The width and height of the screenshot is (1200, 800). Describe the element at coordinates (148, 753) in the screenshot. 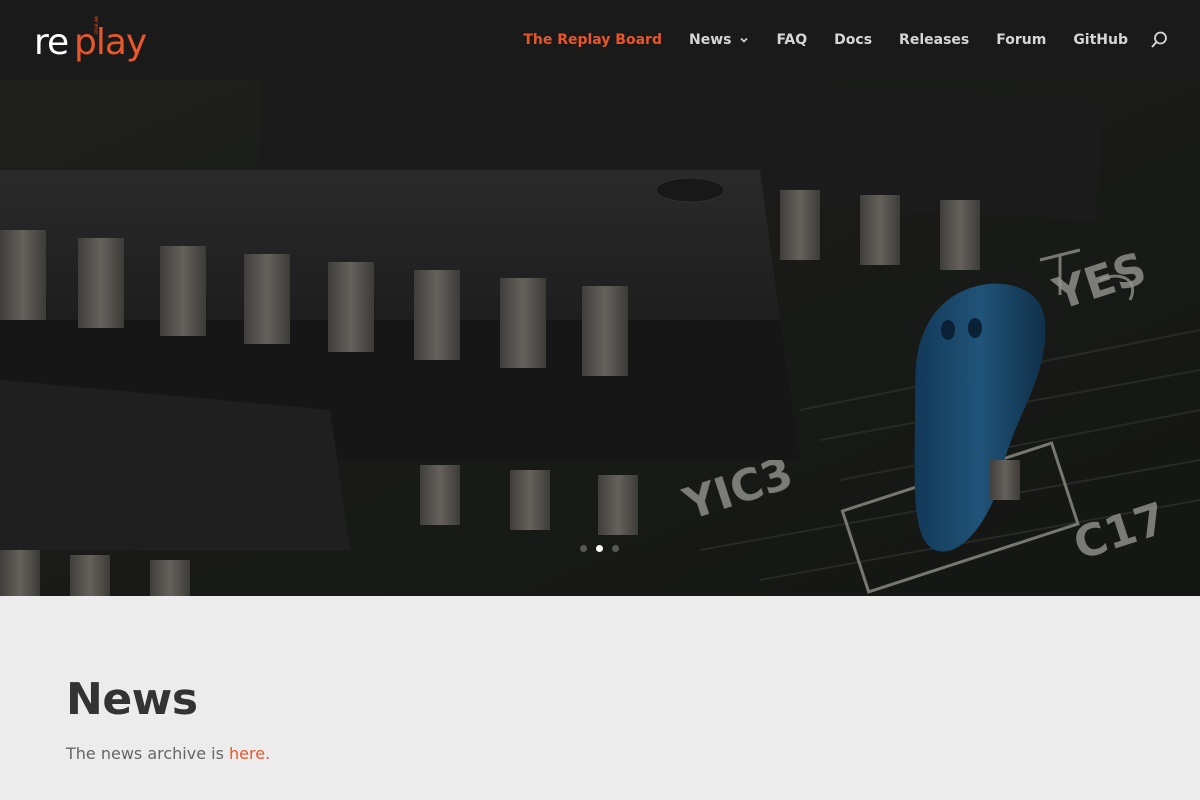

I see `news-archive-label: The news archive is` at that location.